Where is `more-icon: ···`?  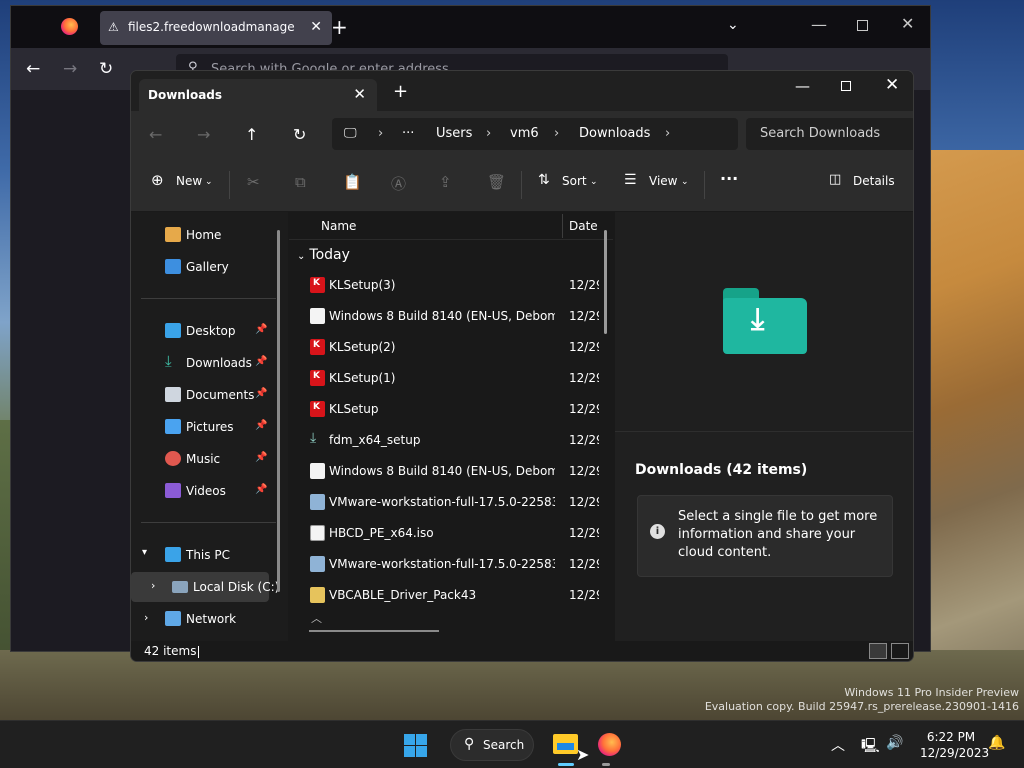 more-icon: ··· is located at coordinates (408, 133).